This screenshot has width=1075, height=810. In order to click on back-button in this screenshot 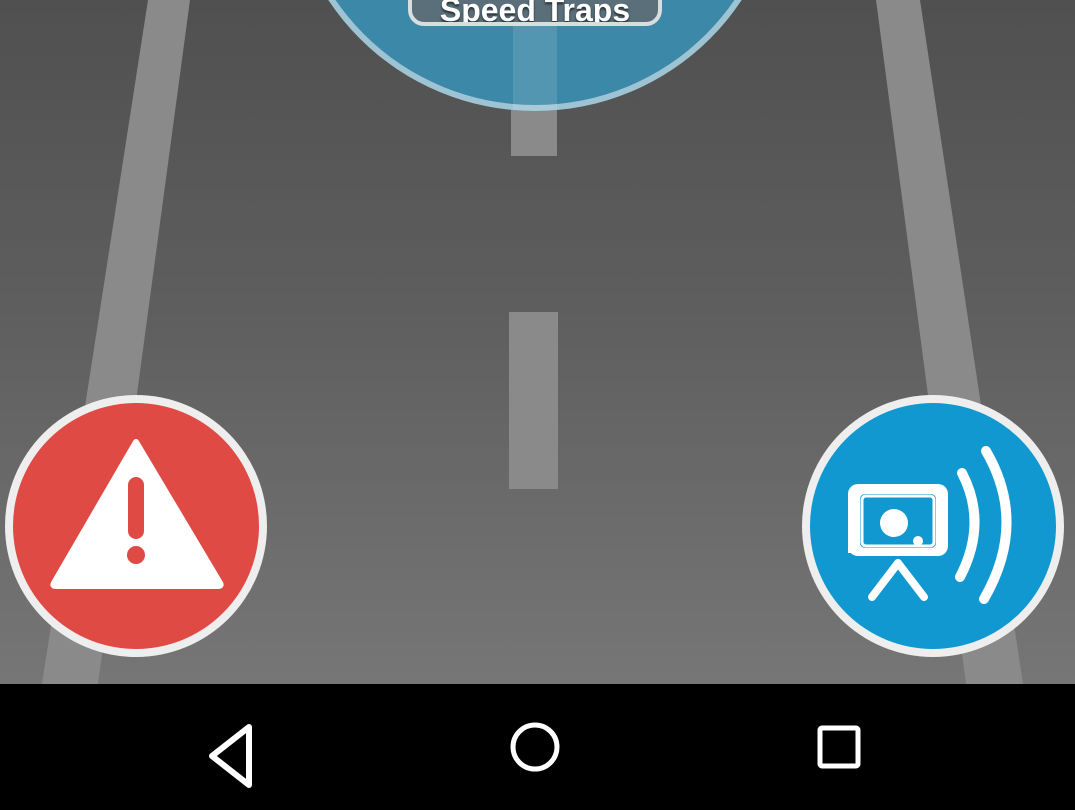, I will do `click(233, 757)`.